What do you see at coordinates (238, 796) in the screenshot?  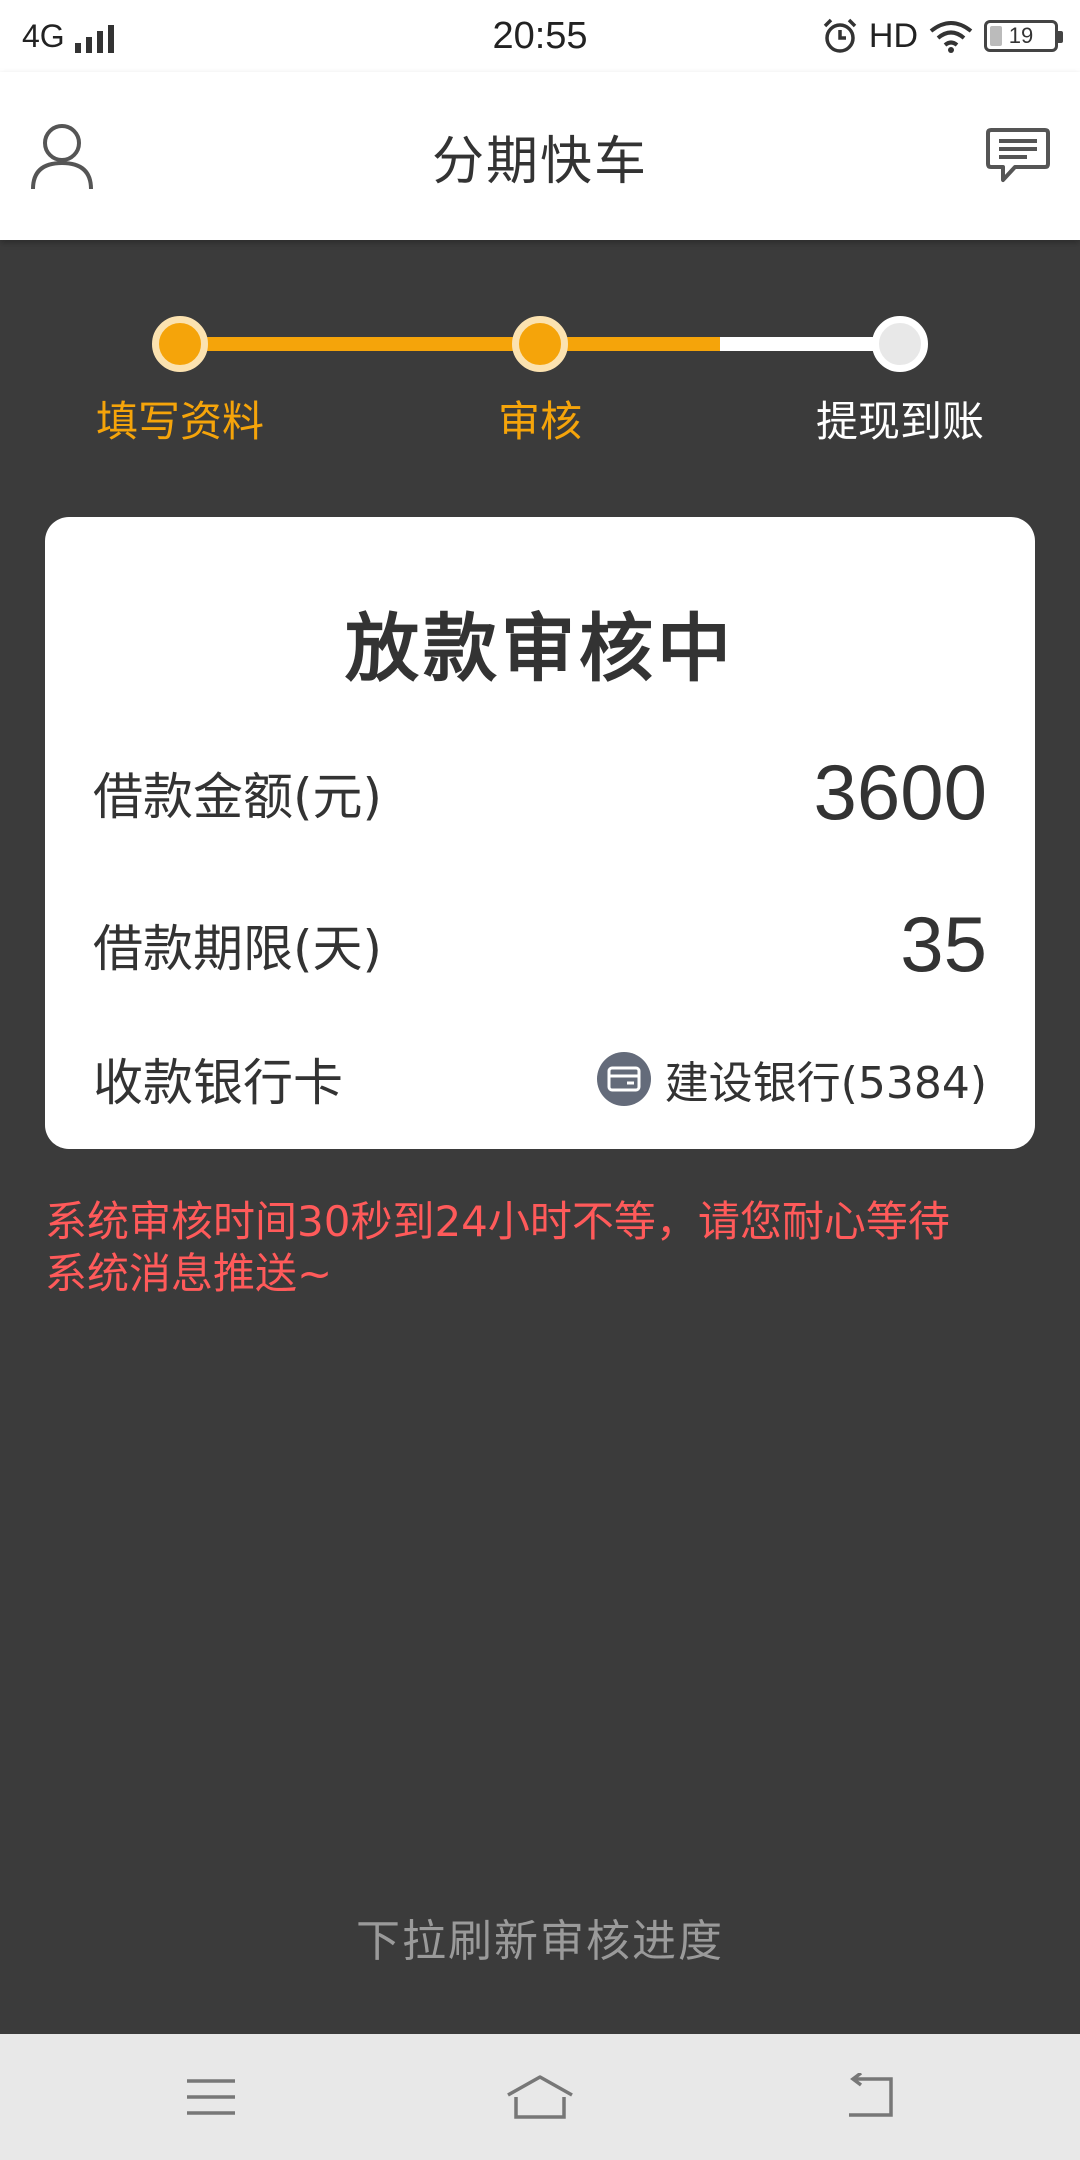 I see `loan-amount-label: 借款金额(元)` at bounding box center [238, 796].